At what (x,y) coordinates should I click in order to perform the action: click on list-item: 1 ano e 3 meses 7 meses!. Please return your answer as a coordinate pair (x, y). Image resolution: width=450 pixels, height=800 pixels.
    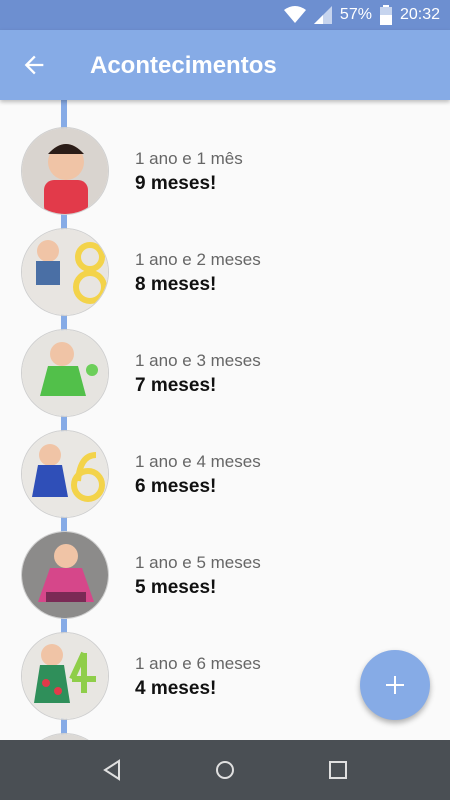
    Looking at the image, I should click on (225, 379).